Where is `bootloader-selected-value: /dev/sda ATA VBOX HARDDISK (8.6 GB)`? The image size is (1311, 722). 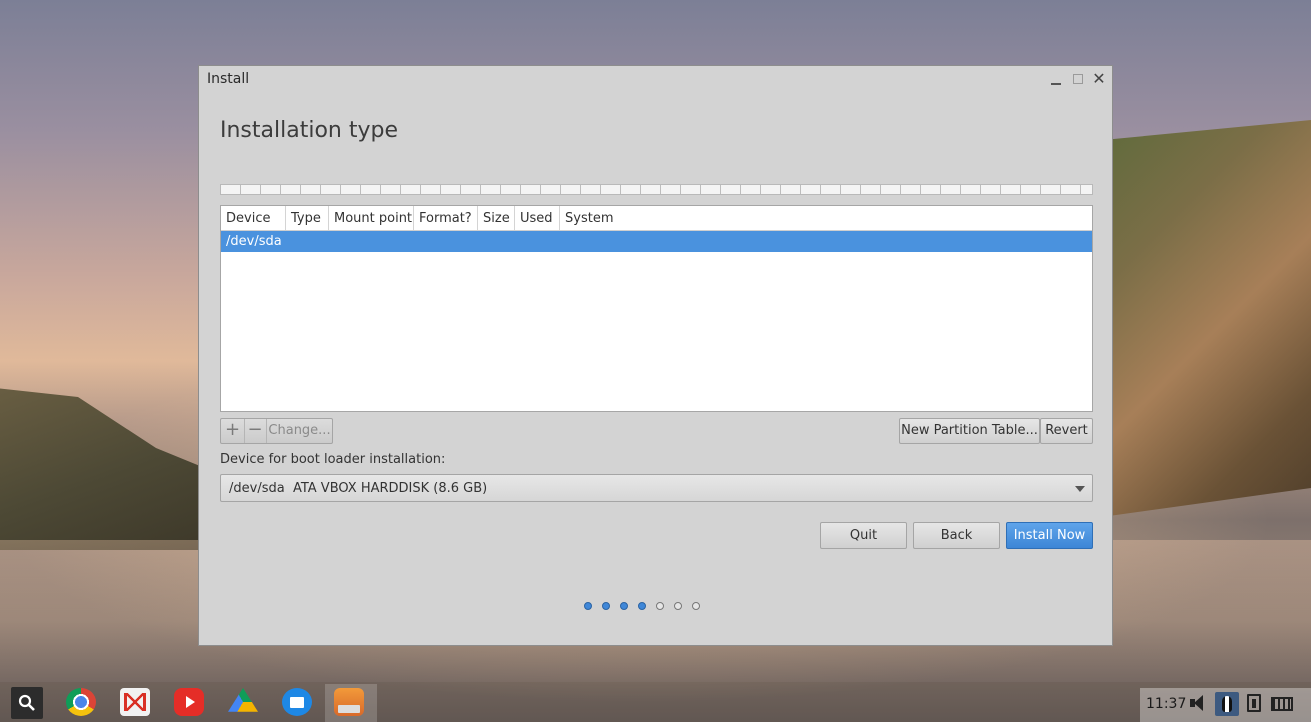
bootloader-selected-value: /dev/sda ATA VBOX HARDDISK (8.6 GB) is located at coordinates (358, 488).